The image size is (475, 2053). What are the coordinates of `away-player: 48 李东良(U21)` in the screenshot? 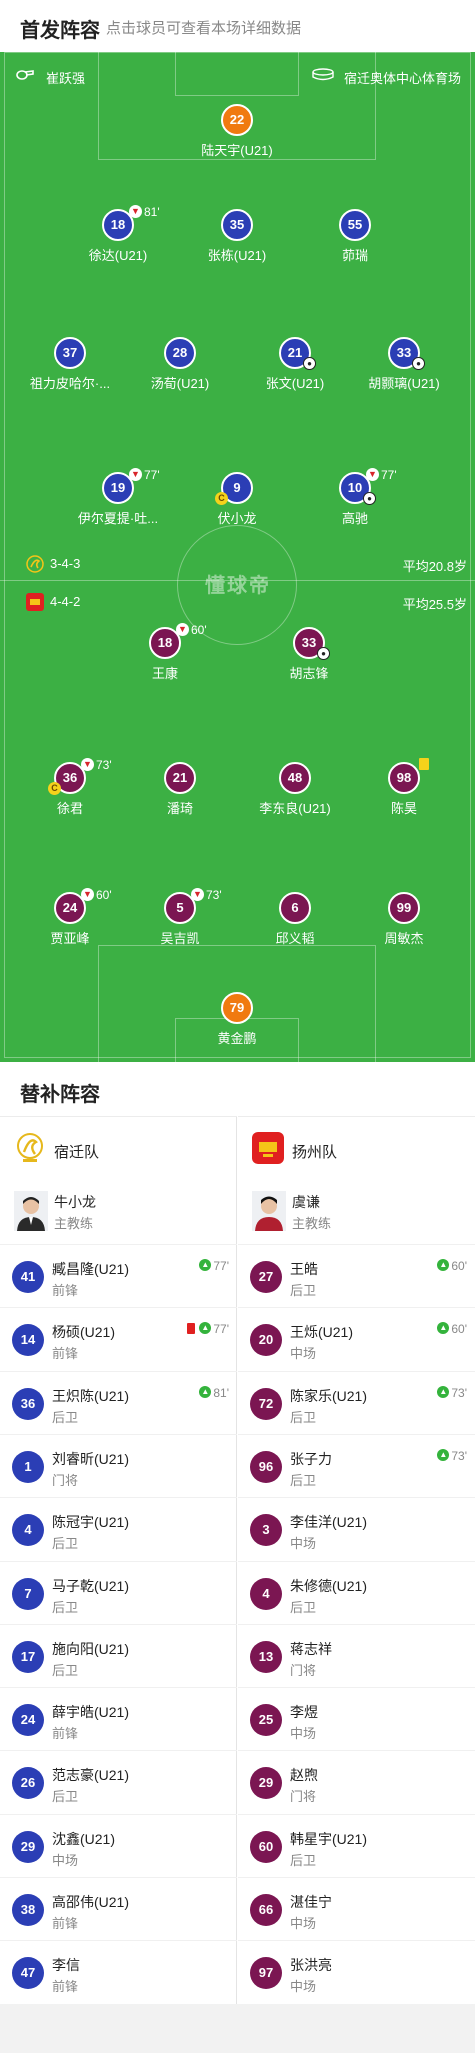 It's located at (295, 792).